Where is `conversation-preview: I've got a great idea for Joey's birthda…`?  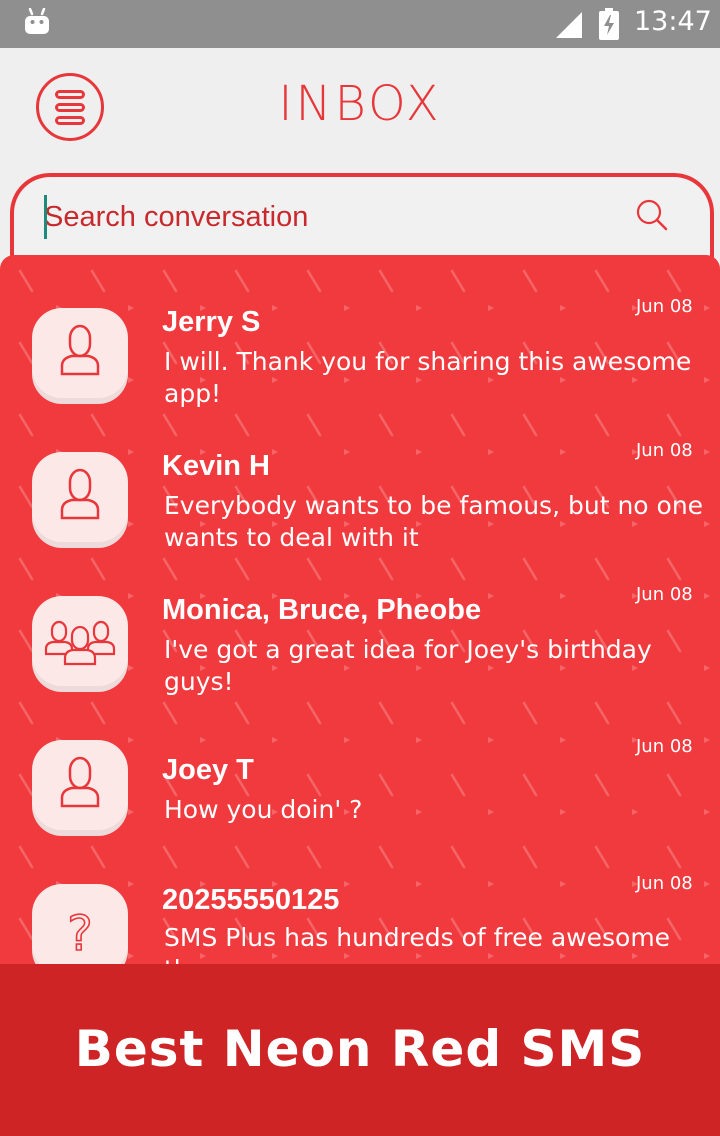 conversation-preview: I've got a great idea for Joey's birthda… is located at coordinates (408, 665).